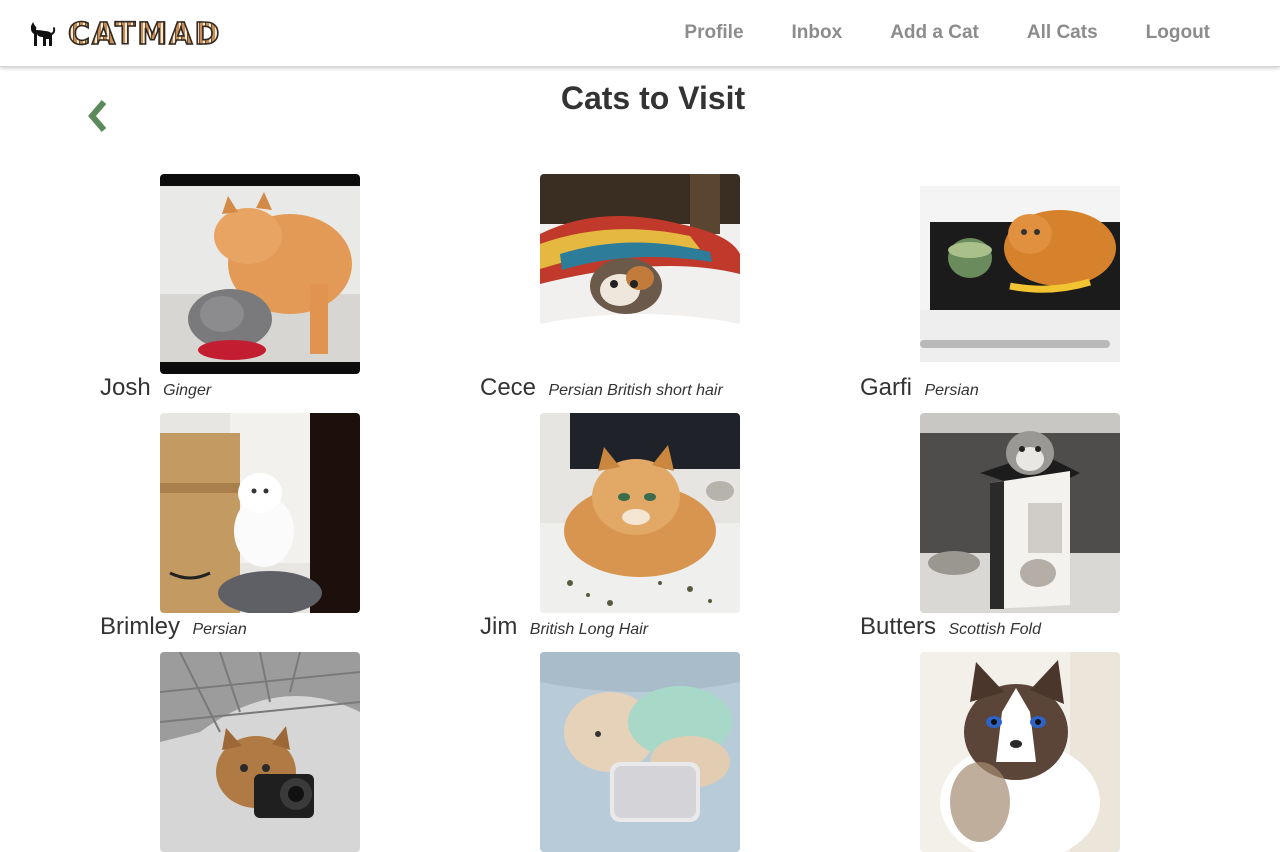 Image resolution: width=1280 pixels, height=852 pixels. Describe the element at coordinates (653, 98) in the screenshot. I see `page-title: Cats to Visit` at that location.